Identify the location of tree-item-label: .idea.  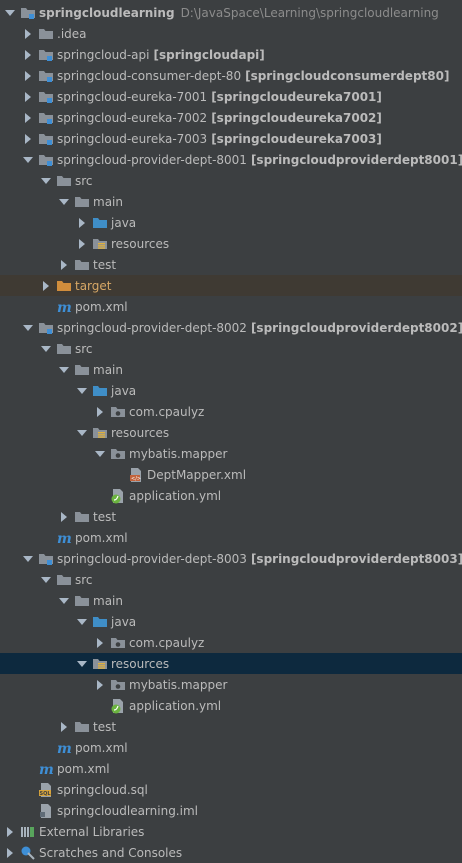
(72, 33).